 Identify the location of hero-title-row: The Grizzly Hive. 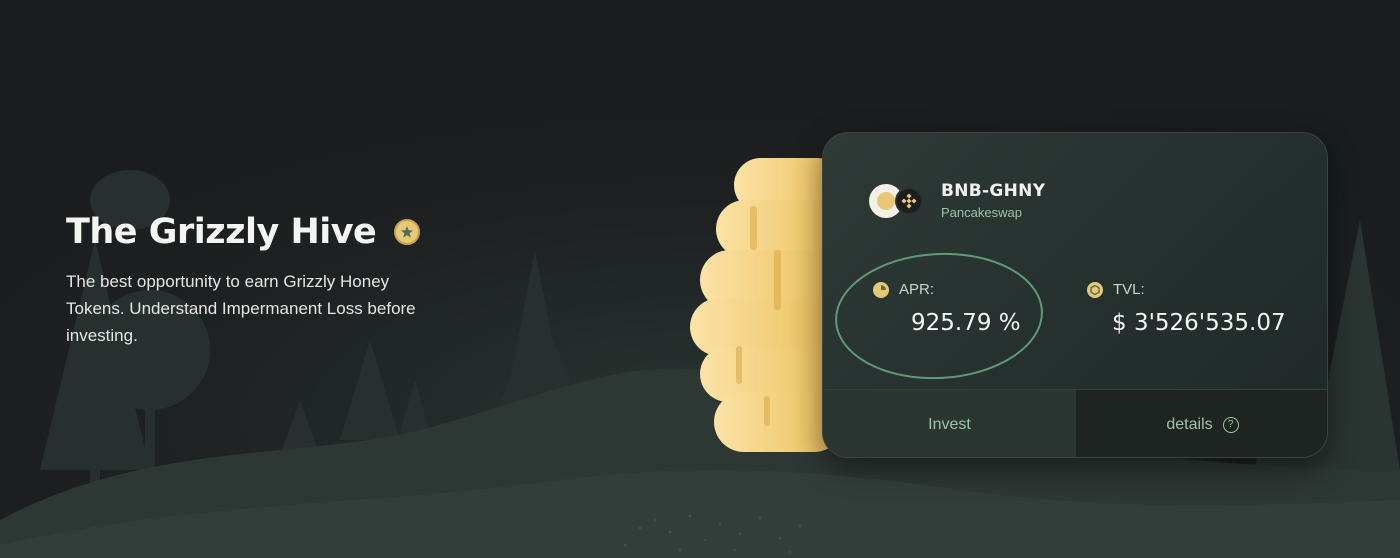
(276, 232).